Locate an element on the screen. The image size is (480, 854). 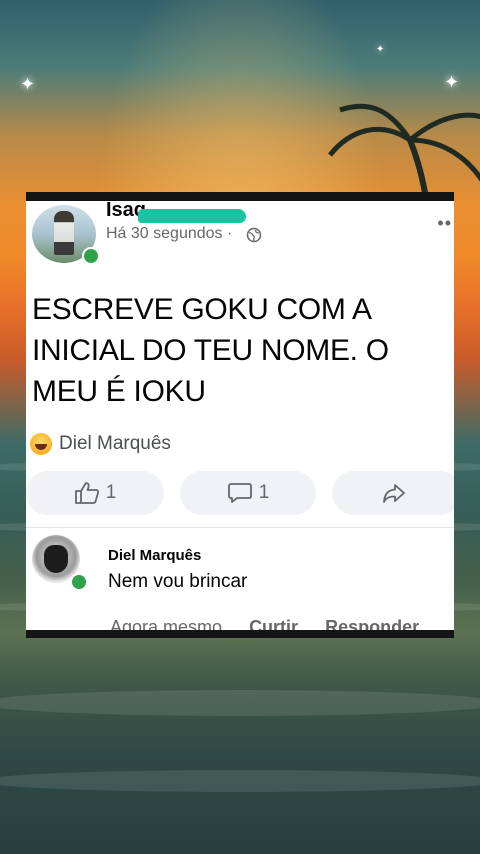
redaction-scribble is located at coordinates (192, 216).